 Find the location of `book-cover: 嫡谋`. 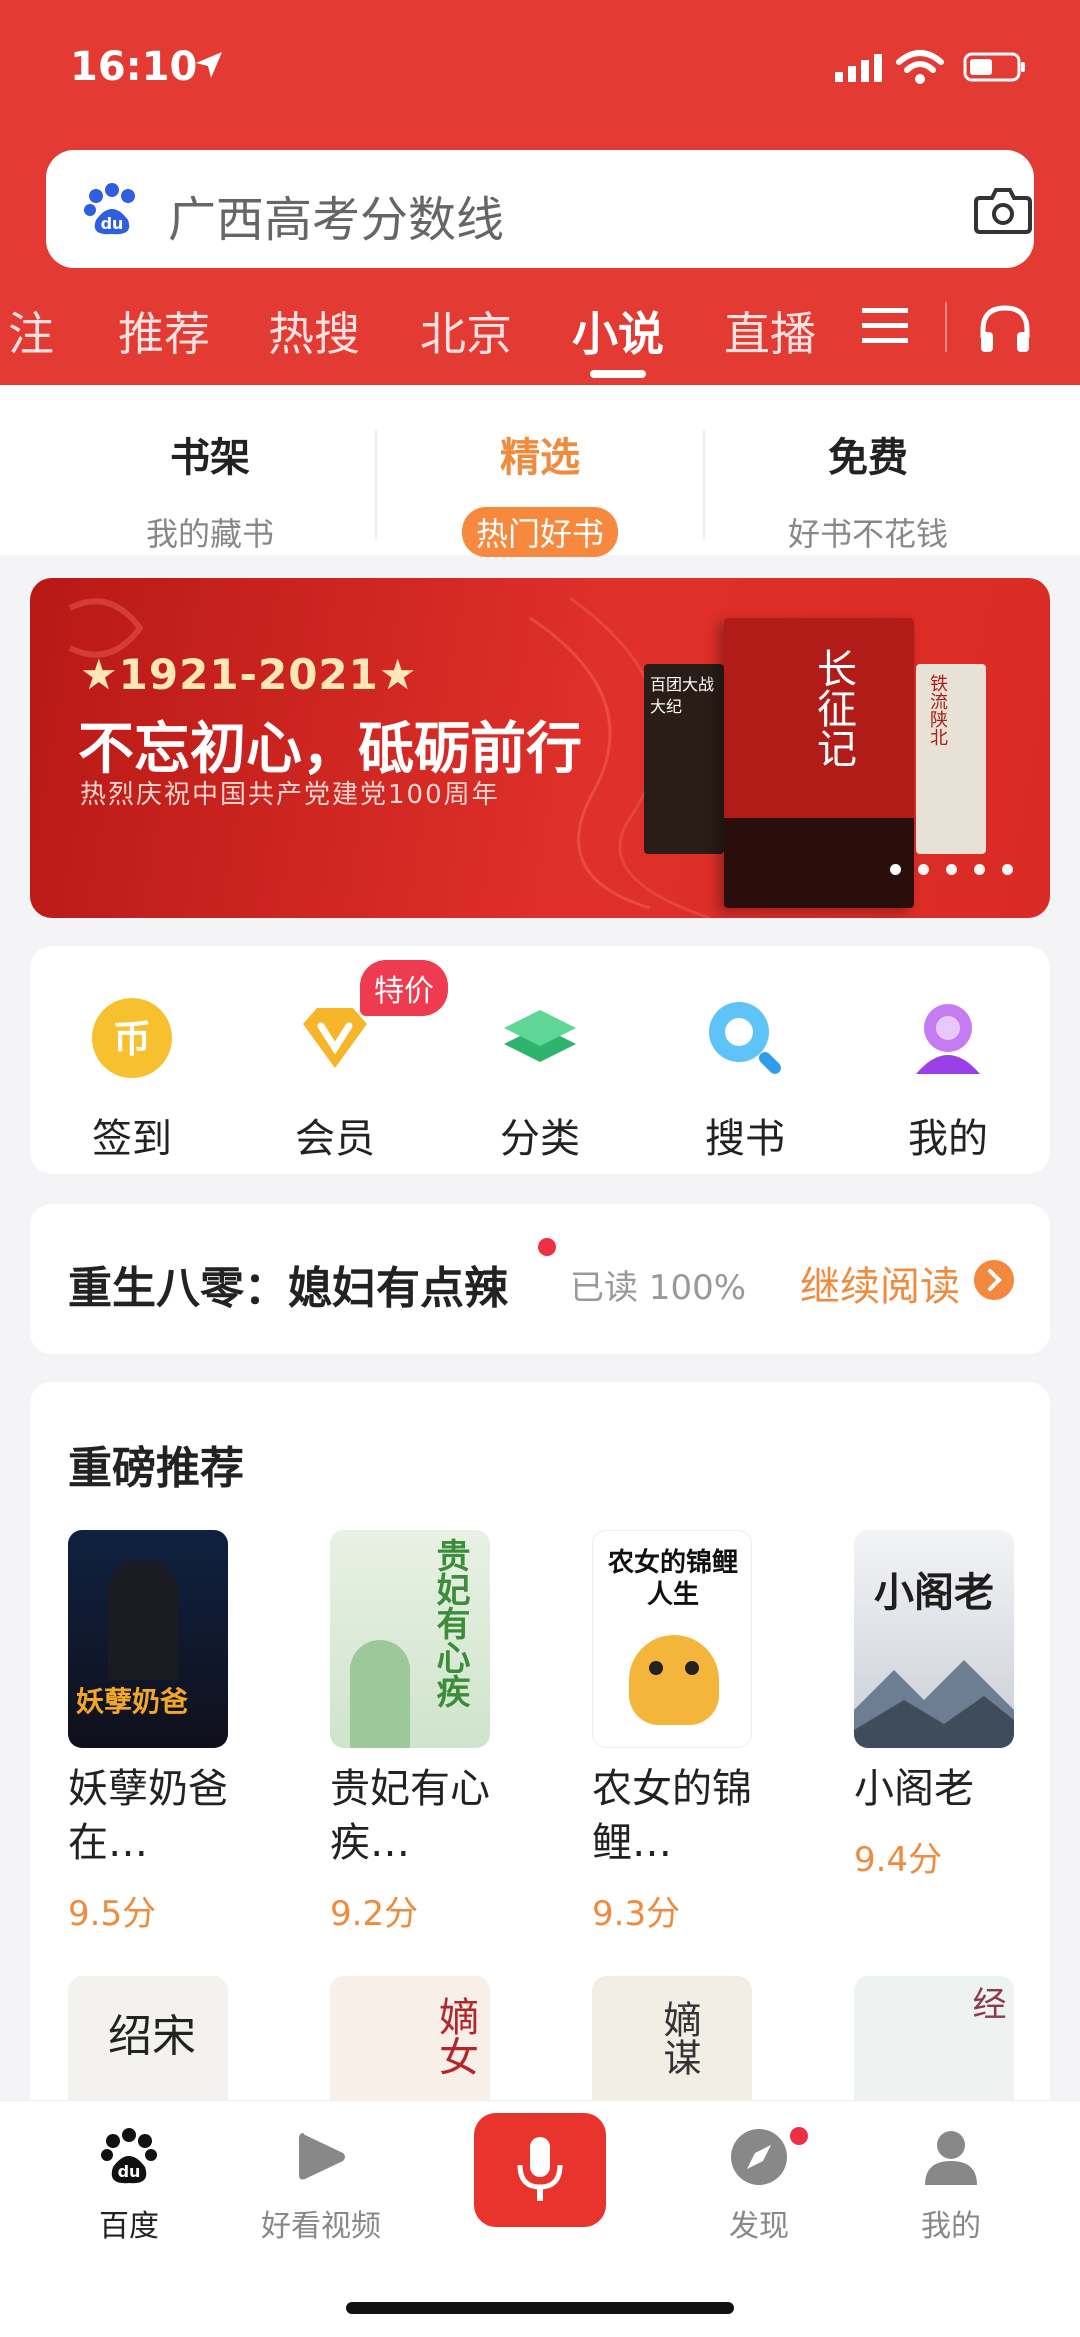

book-cover: 嫡谋 is located at coordinates (672, 2041).